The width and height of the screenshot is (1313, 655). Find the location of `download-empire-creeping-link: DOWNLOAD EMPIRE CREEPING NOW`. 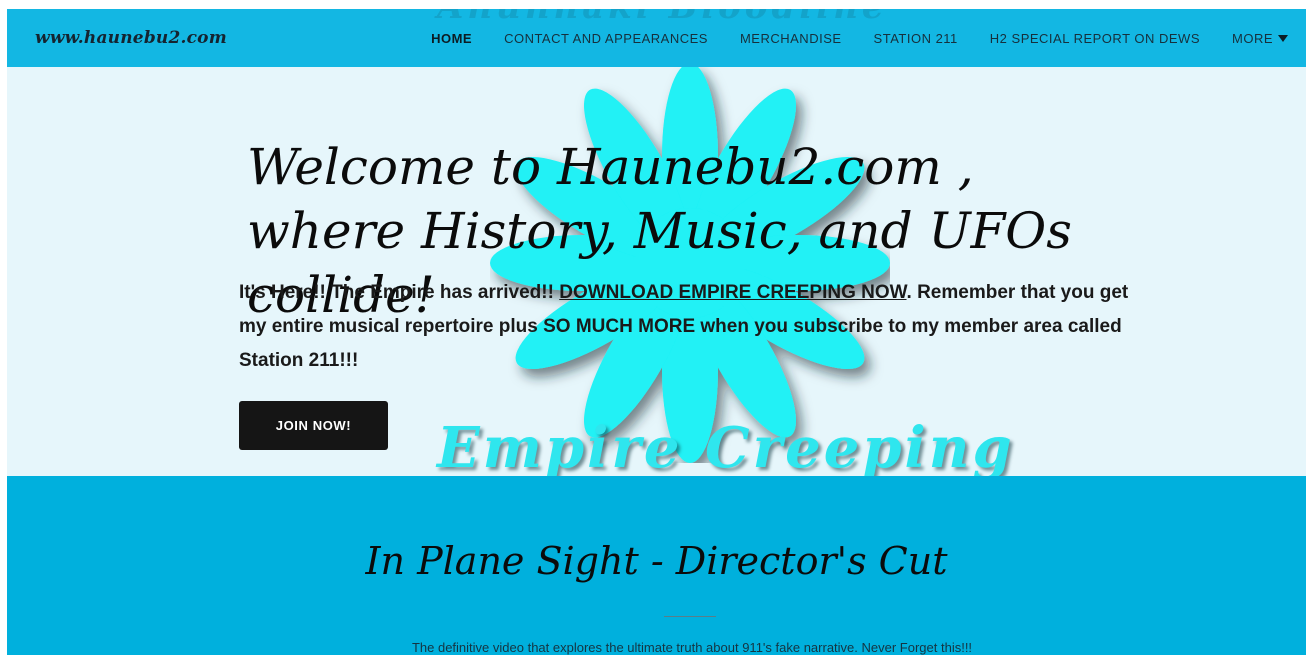

download-empire-creeping-link: DOWNLOAD EMPIRE CREEPING NOW is located at coordinates (732, 292).